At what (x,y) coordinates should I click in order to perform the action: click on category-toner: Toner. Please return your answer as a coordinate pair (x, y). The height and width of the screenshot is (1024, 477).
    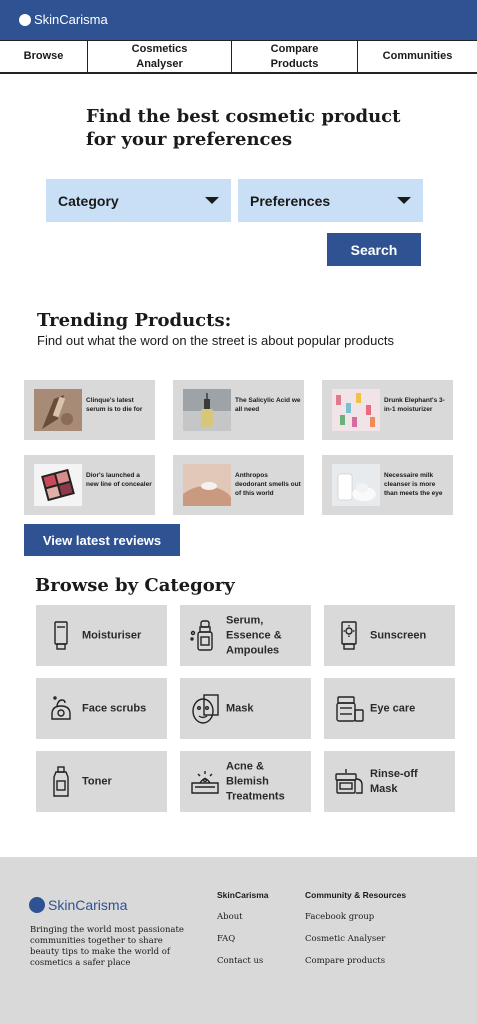
    Looking at the image, I should click on (101, 781).